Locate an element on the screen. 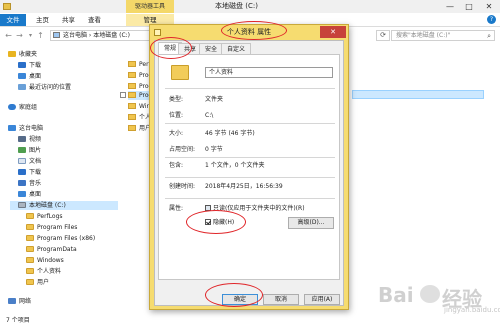  download-icon is located at coordinates (22, 172).